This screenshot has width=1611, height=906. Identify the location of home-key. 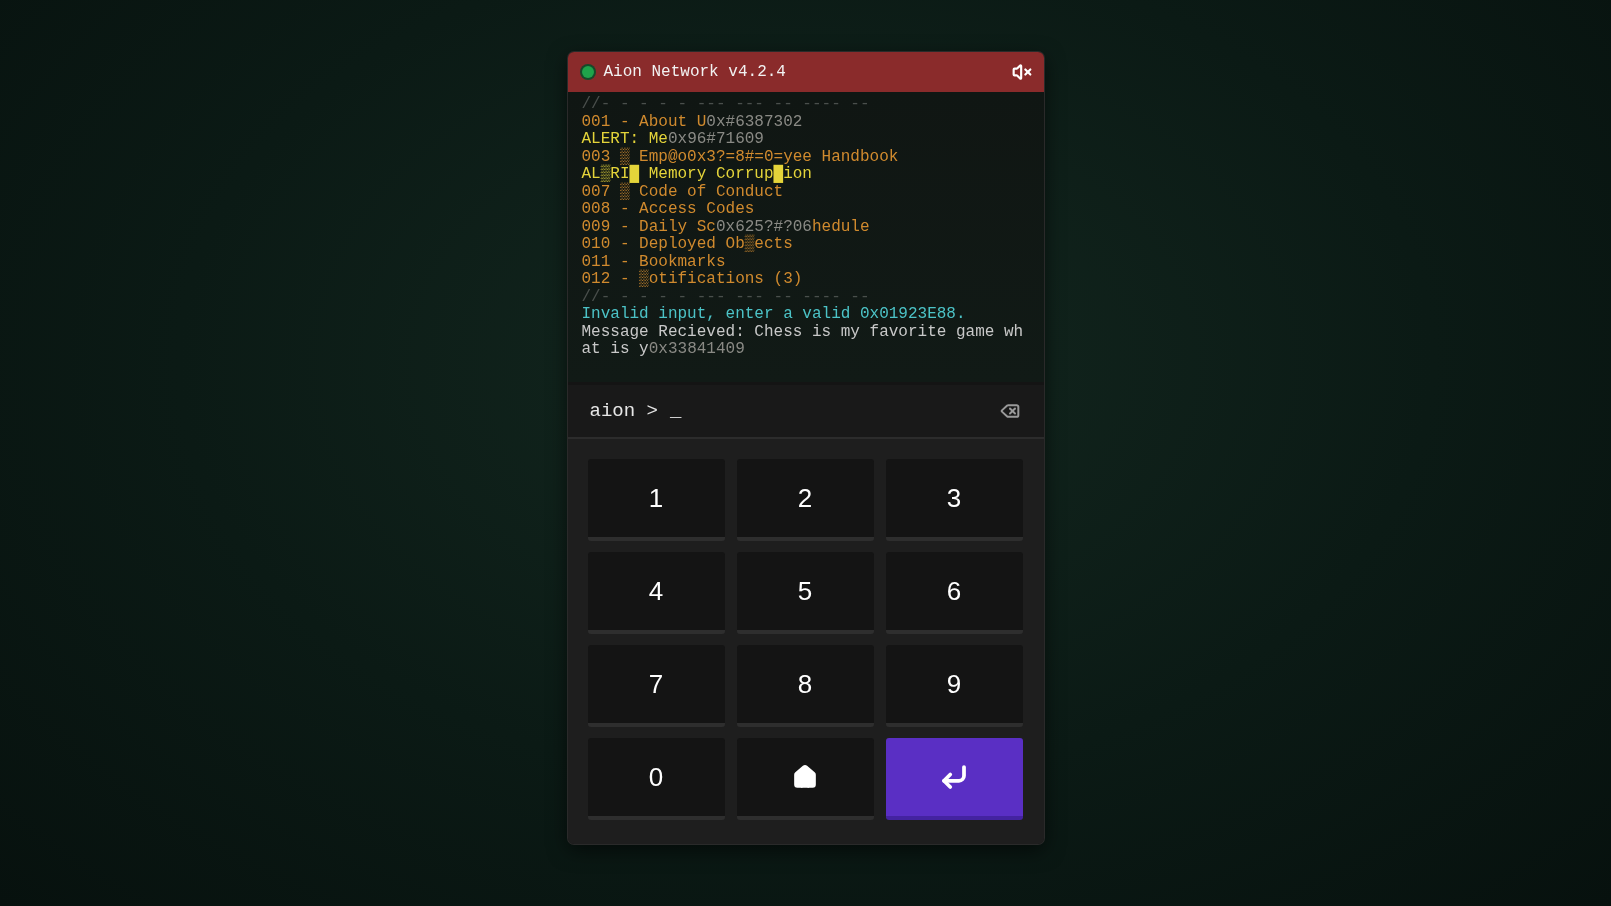
(805, 779).